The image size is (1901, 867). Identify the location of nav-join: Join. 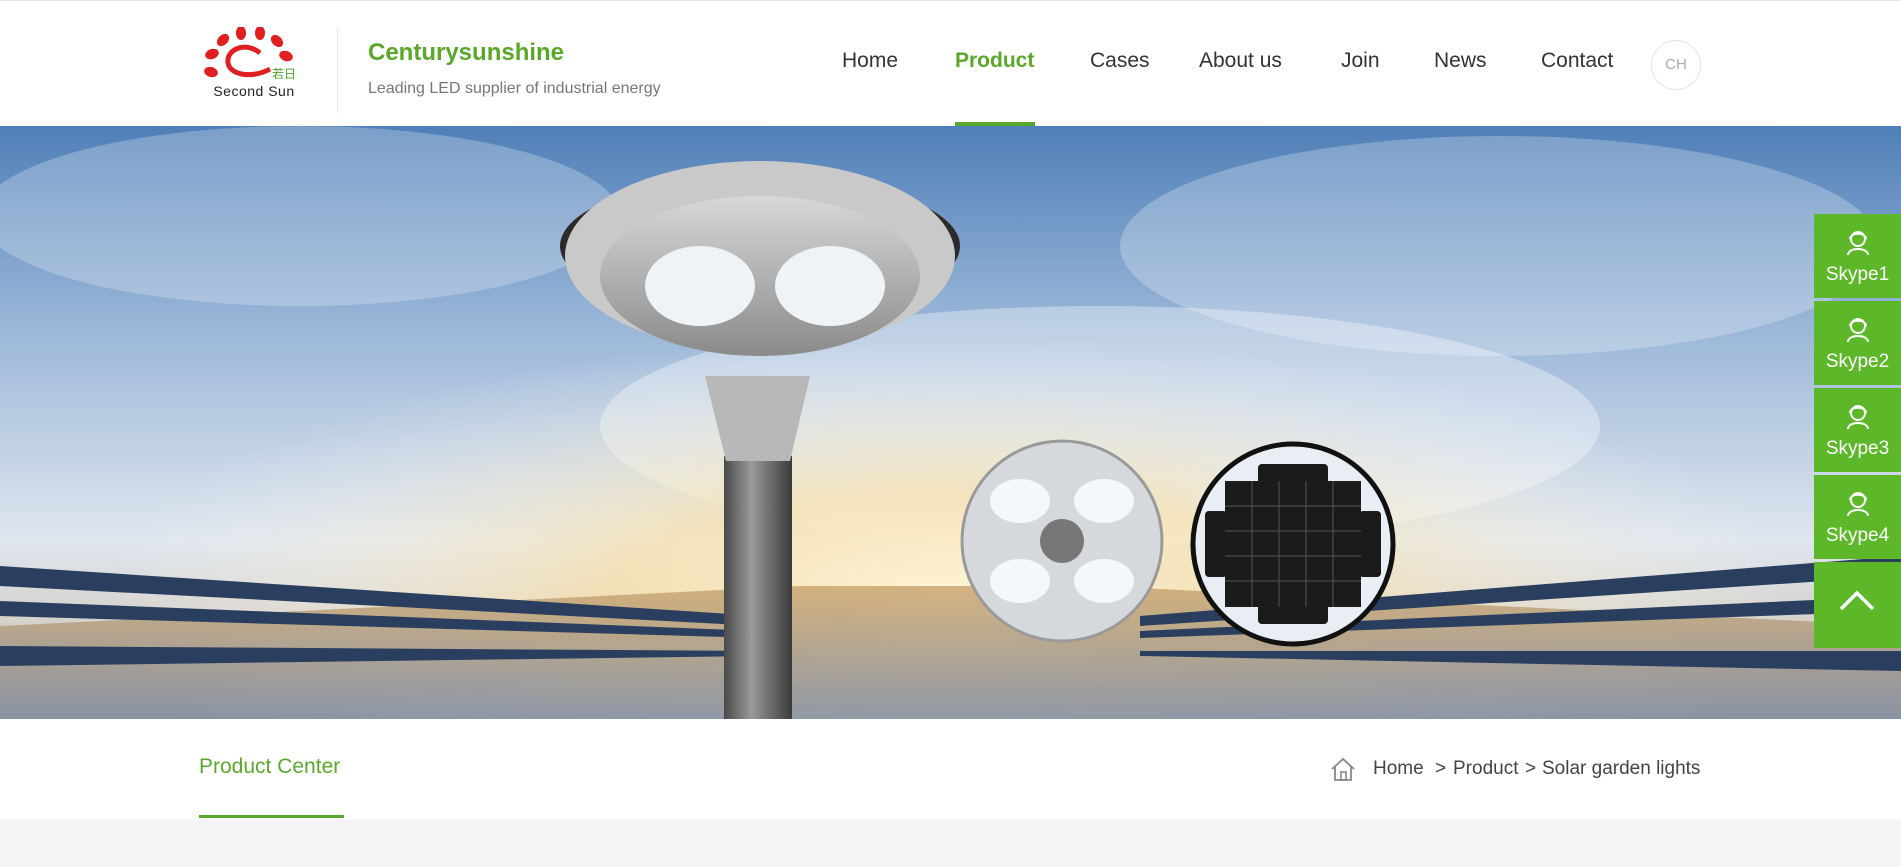
(1360, 61).